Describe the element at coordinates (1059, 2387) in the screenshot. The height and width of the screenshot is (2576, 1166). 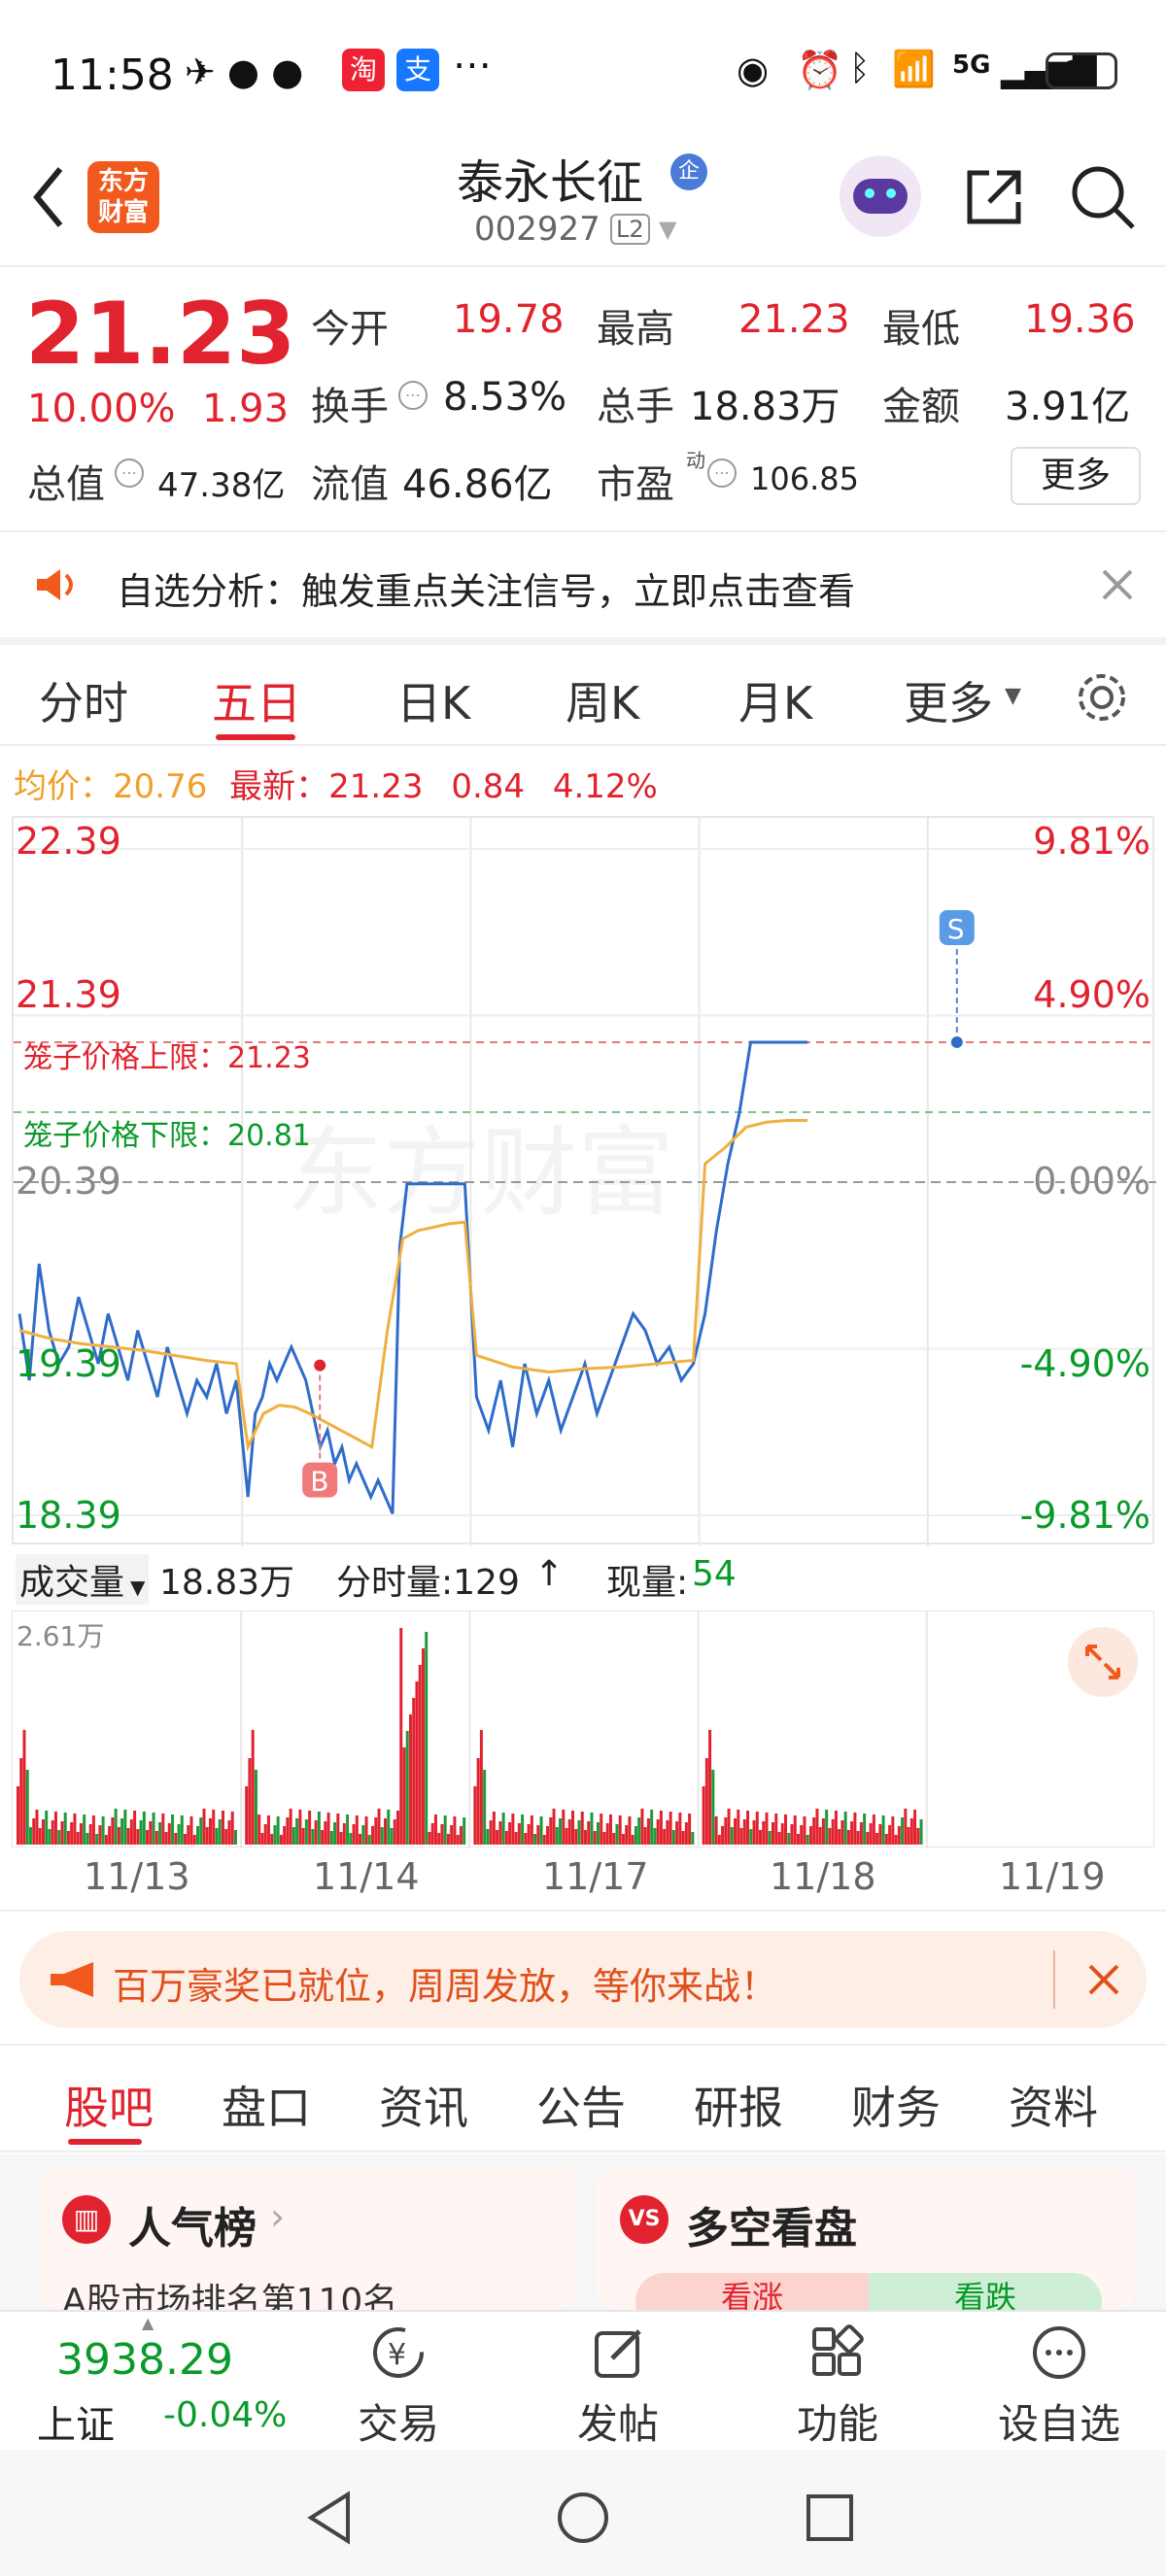
I see `nav-add-watchlist: 设自选` at that location.